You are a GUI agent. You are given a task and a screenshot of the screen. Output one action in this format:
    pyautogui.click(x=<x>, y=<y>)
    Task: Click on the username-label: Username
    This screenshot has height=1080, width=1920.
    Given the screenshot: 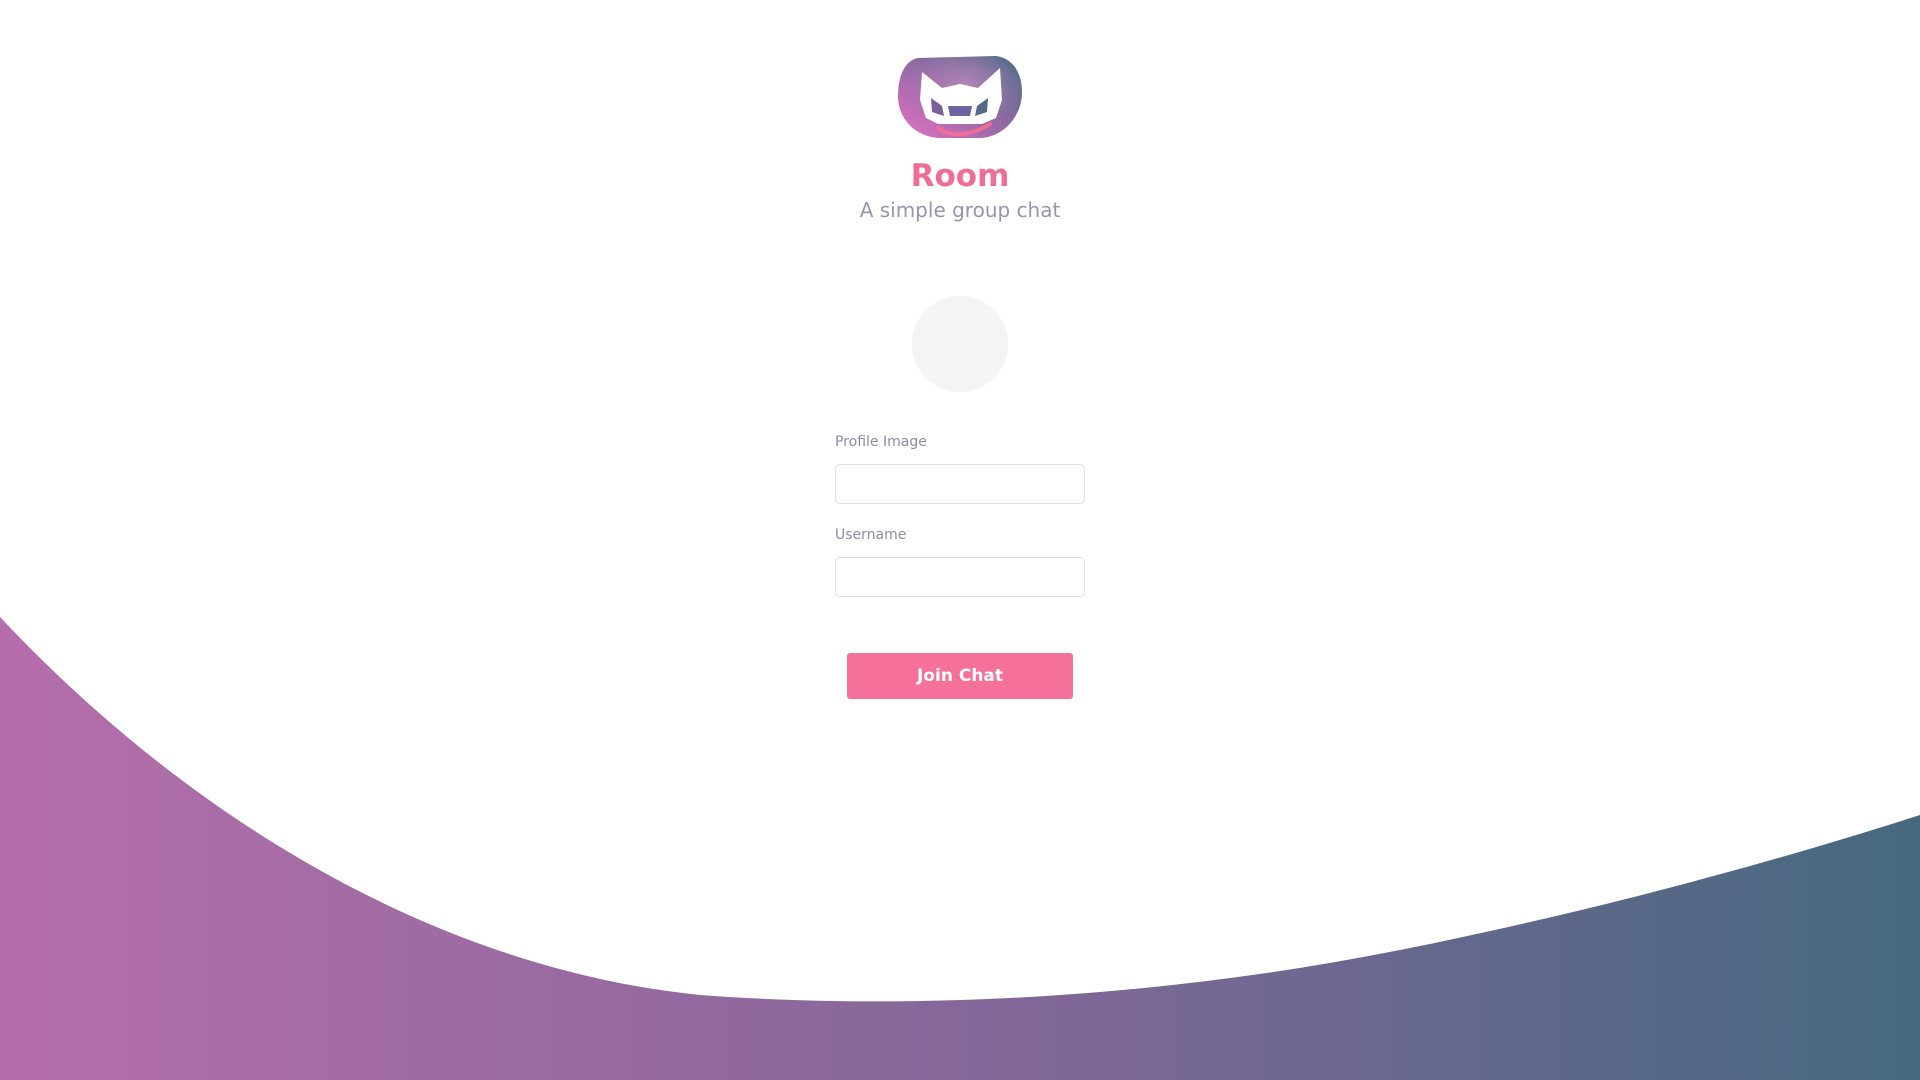 What is the action you would take?
    pyautogui.click(x=871, y=535)
    